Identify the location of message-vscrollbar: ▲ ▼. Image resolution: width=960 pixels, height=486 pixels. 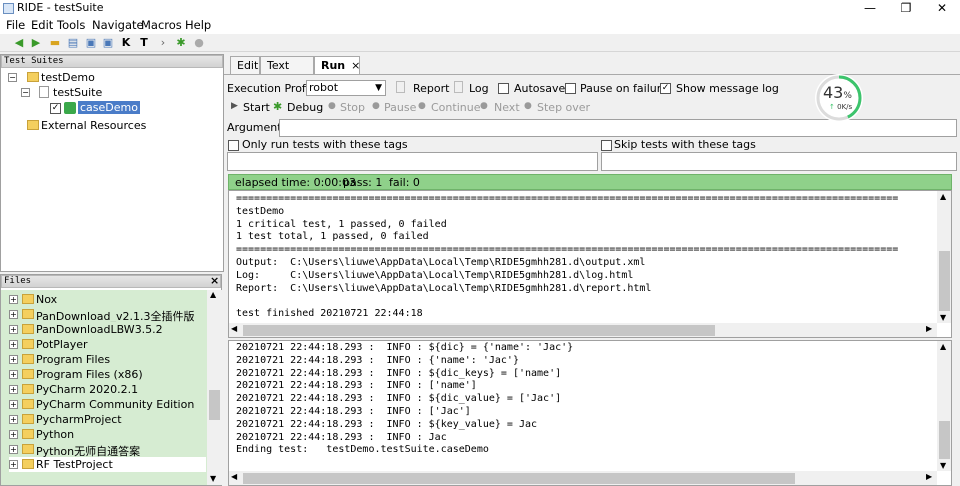
(944, 406).